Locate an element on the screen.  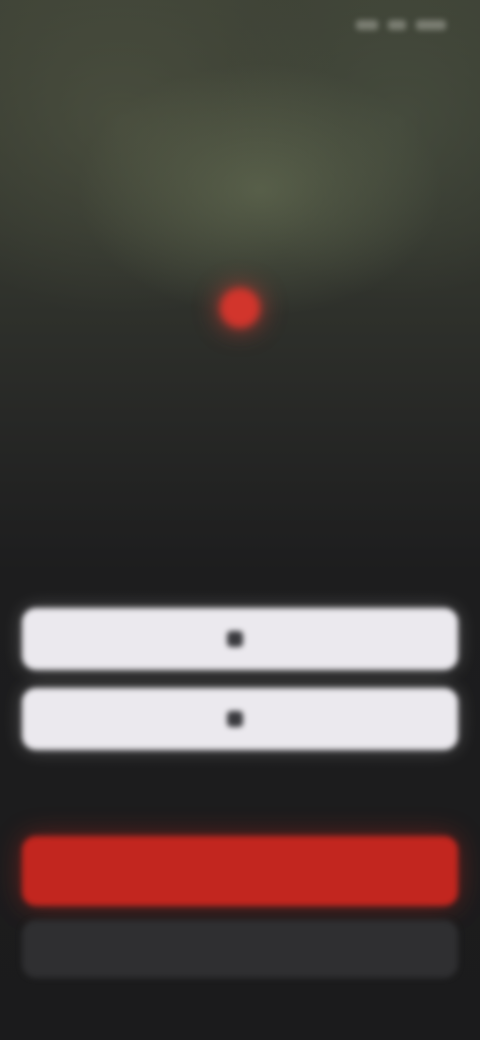
provider-two-icon is located at coordinates (235, 719).